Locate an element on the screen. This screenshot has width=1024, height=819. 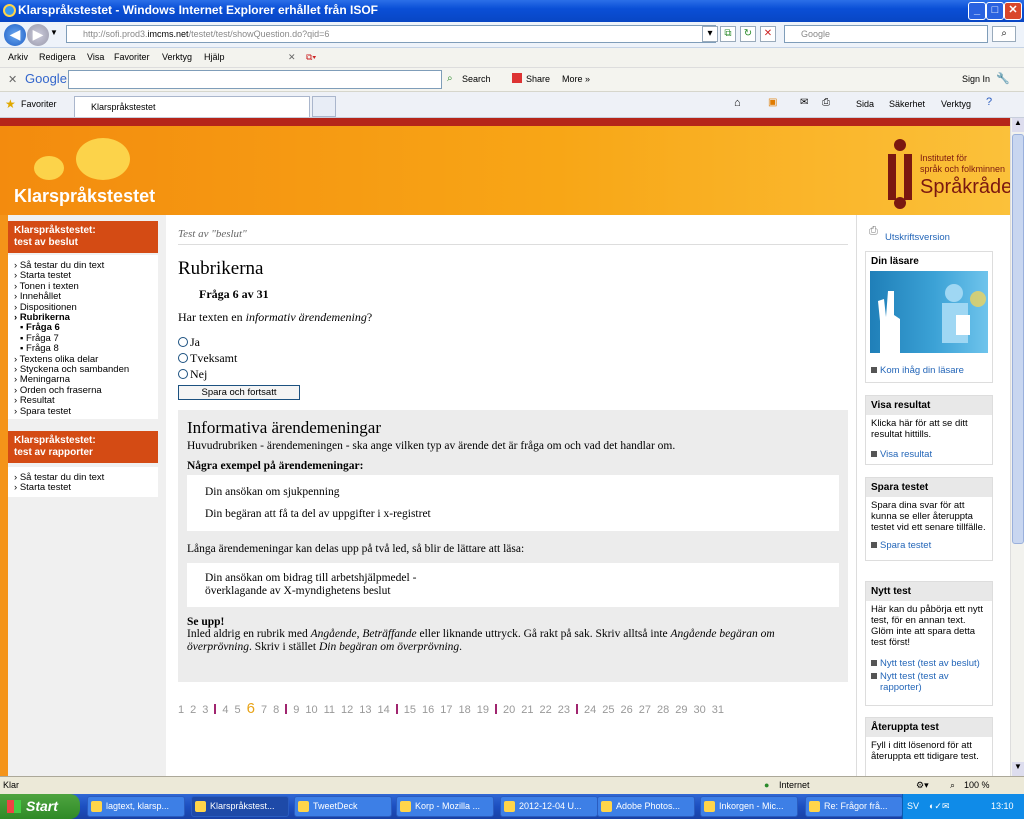
forward-button: ▶ is located at coordinates (38, 35).